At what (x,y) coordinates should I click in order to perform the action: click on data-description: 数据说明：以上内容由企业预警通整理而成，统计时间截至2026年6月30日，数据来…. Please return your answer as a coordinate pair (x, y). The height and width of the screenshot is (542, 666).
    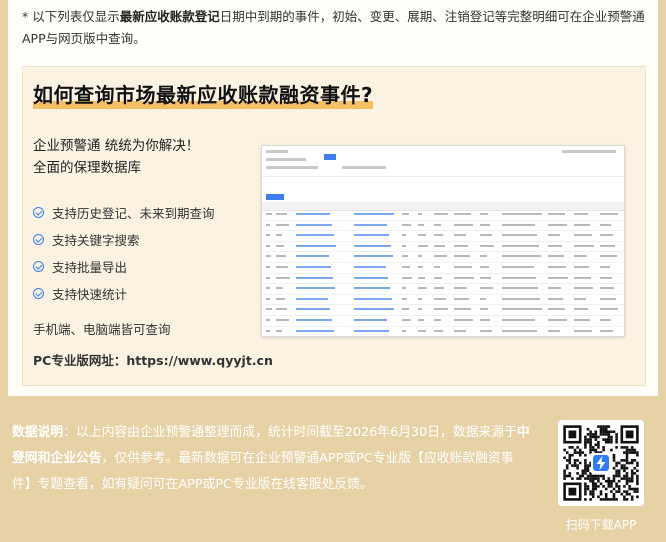
    Looking at the image, I should click on (272, 459).